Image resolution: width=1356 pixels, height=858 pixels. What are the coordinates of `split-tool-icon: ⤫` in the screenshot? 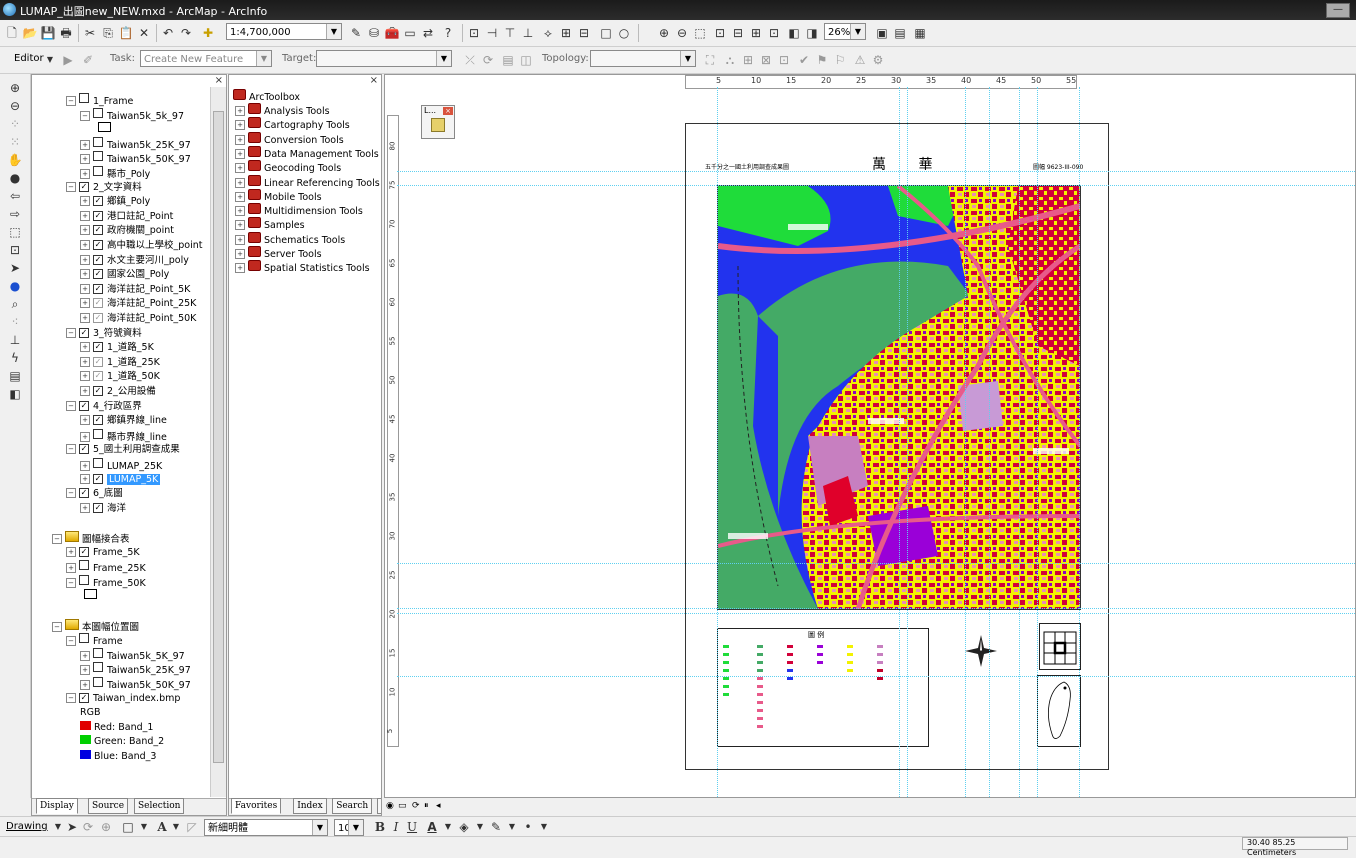 It's located at (470, 60).